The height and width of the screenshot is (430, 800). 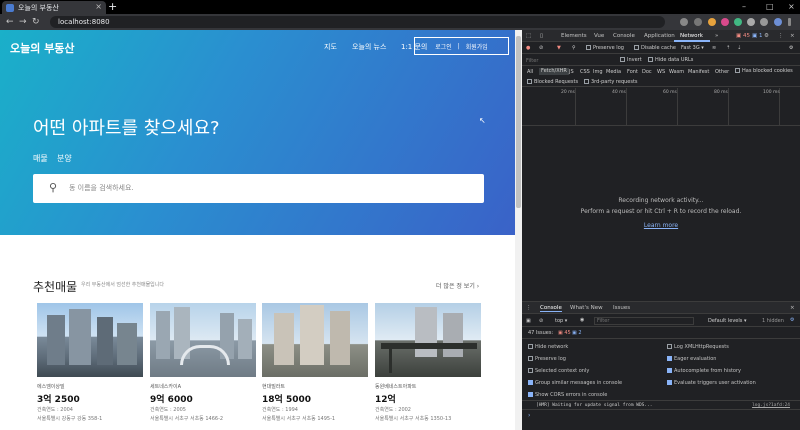 I want to click on kebab-menu-icon: ⋮, so click(x=781, y=36).